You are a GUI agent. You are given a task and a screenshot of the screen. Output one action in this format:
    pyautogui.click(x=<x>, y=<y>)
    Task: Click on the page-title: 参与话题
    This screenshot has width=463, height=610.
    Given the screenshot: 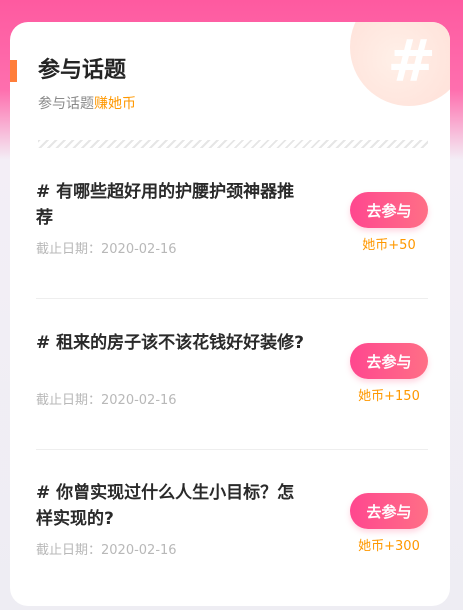 What is the action you would take?
    pyautogui.click(x=82, y=70)
    